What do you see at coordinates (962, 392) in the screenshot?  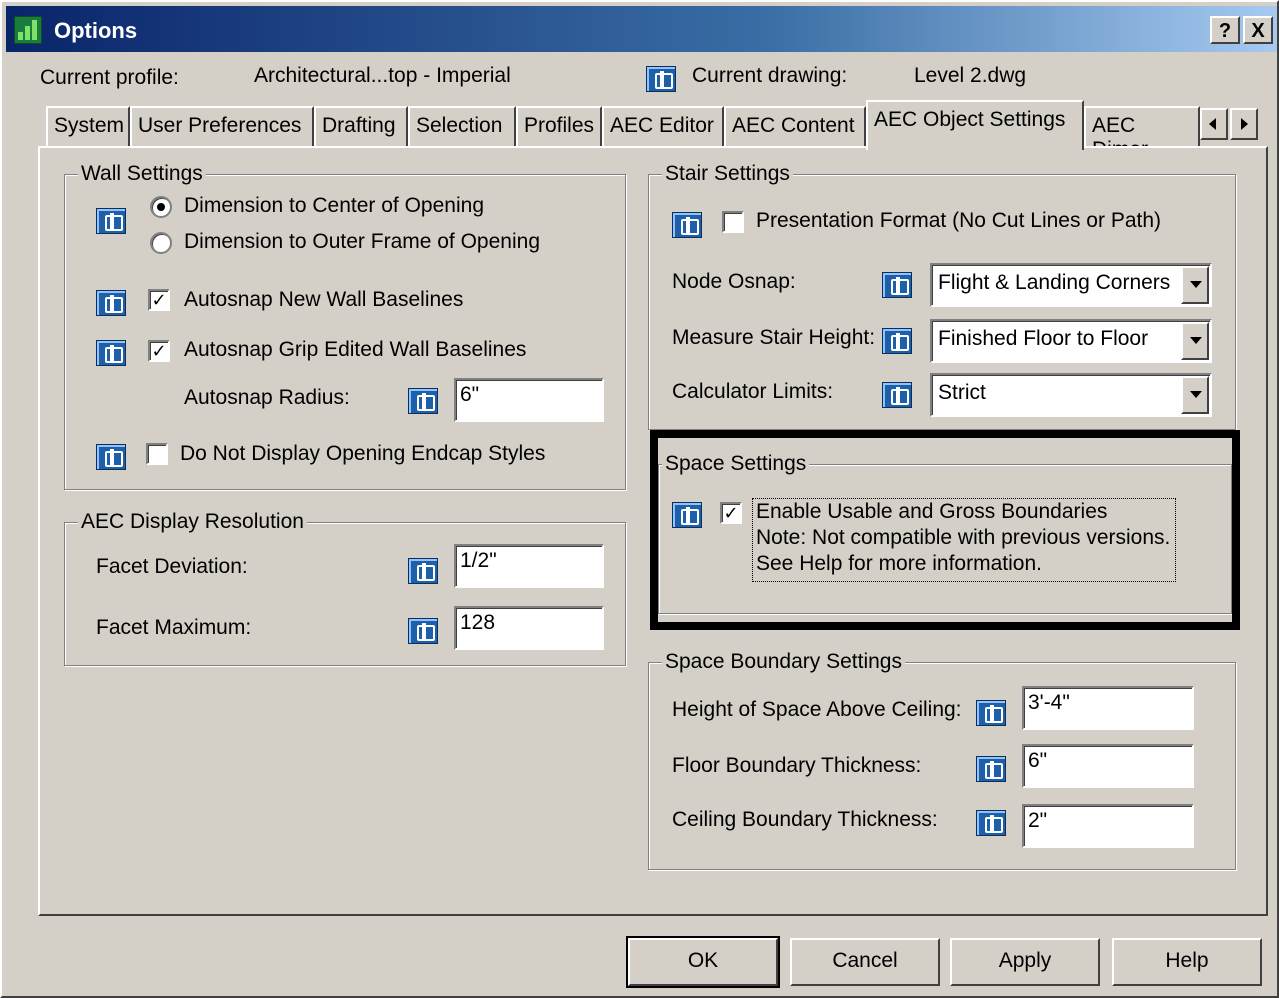 I see `calculator-limits-value: Strict` at bounding box center [962, 392].